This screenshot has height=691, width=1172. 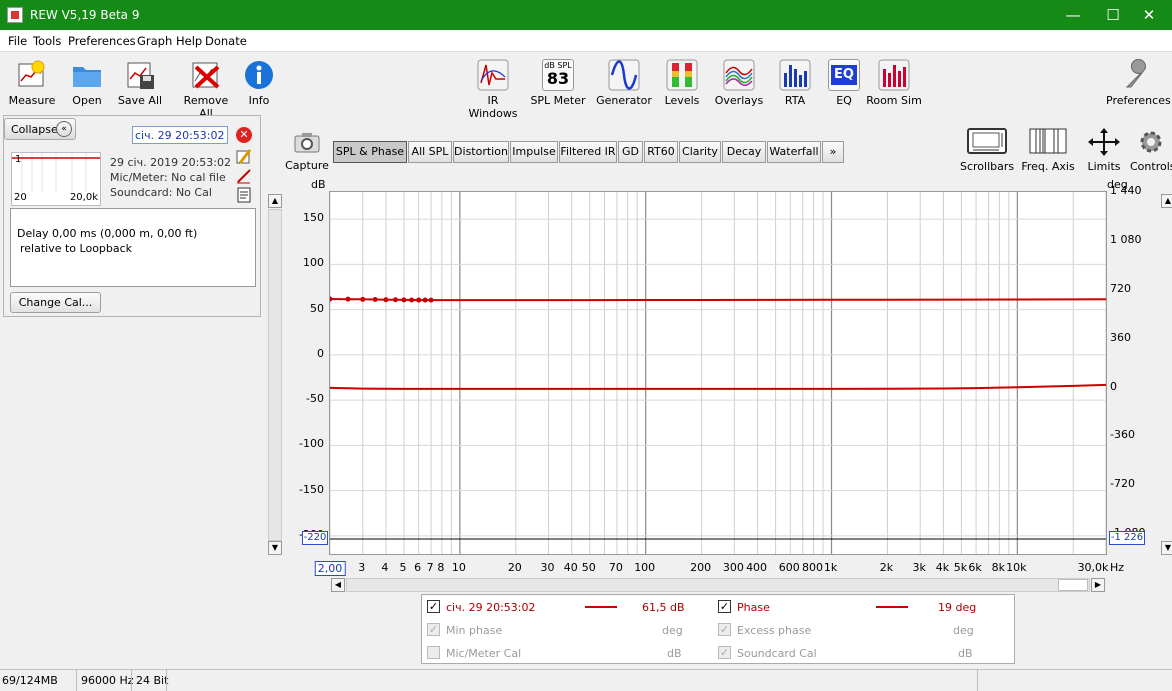 What do you see at coordinates (433, 606) in the screenshot?
I see `trace-checkbox: ✓` at bounding box center [433, 606].